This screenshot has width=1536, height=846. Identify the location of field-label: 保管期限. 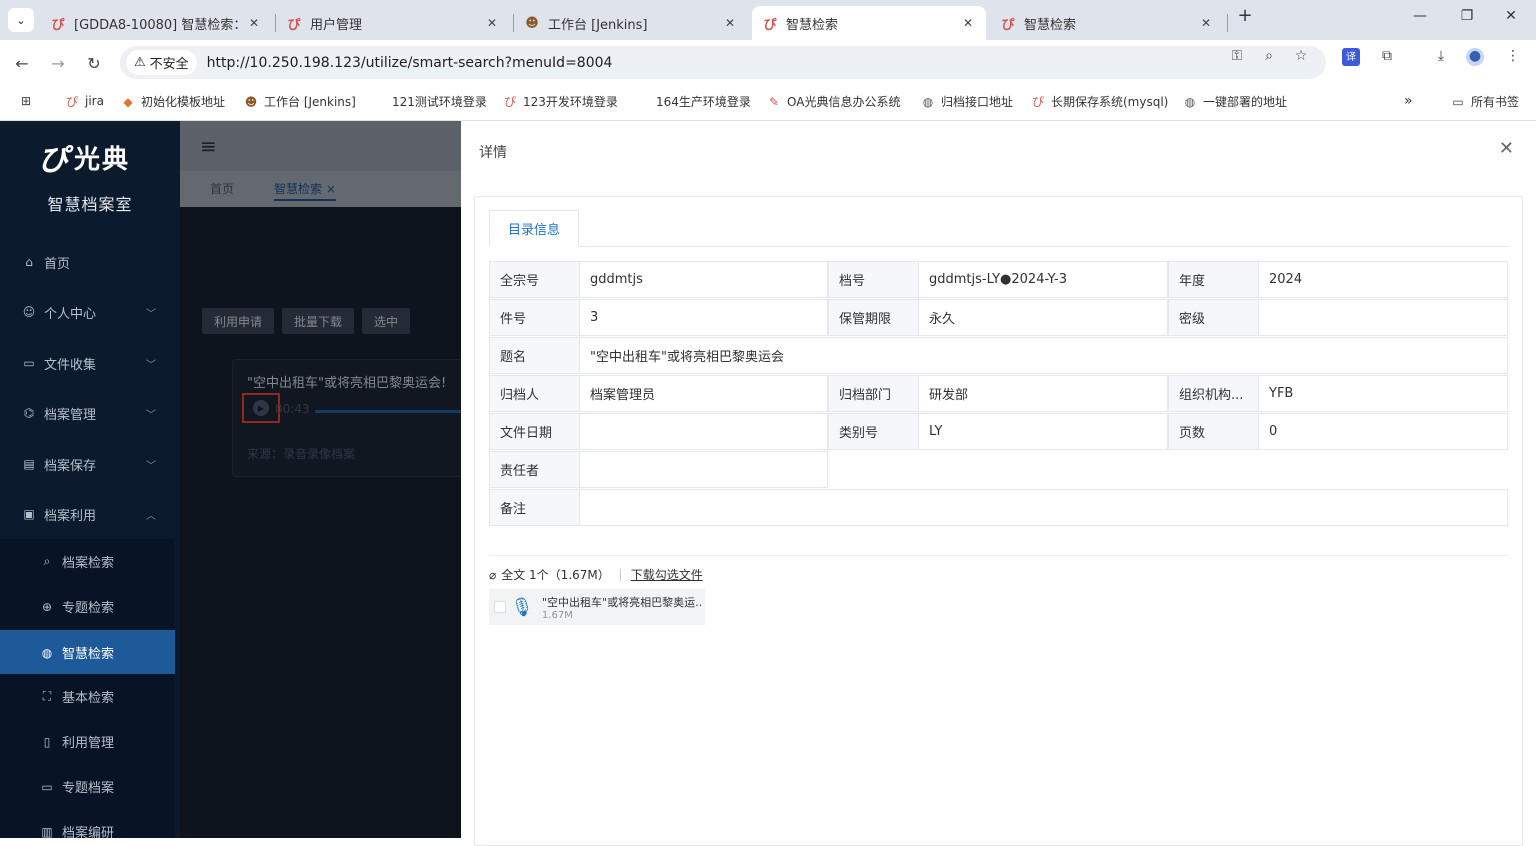
(873, 317).